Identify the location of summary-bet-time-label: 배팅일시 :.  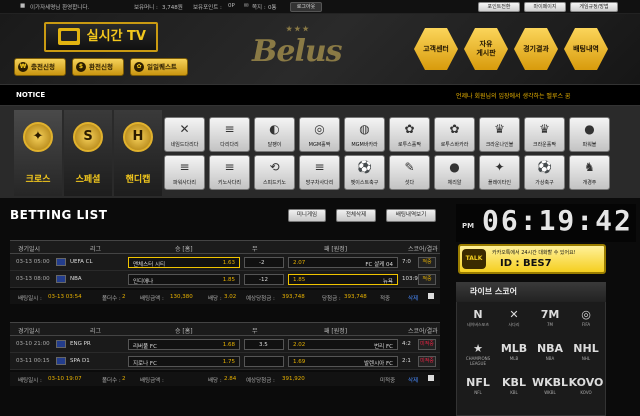
(30, 381).